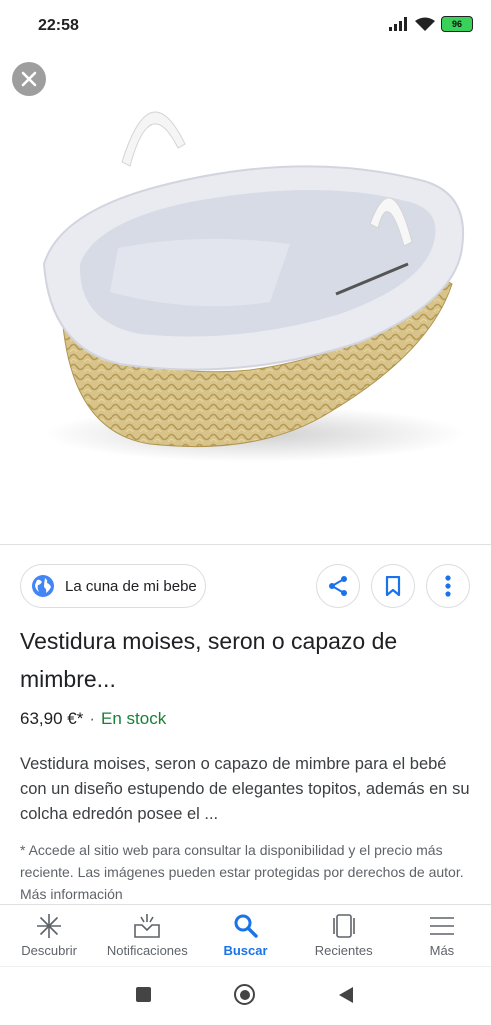 Image resolution: width=491 pixels, height=1025 pixels. I want to click on nav-search: Buscar, so click(245, 936).